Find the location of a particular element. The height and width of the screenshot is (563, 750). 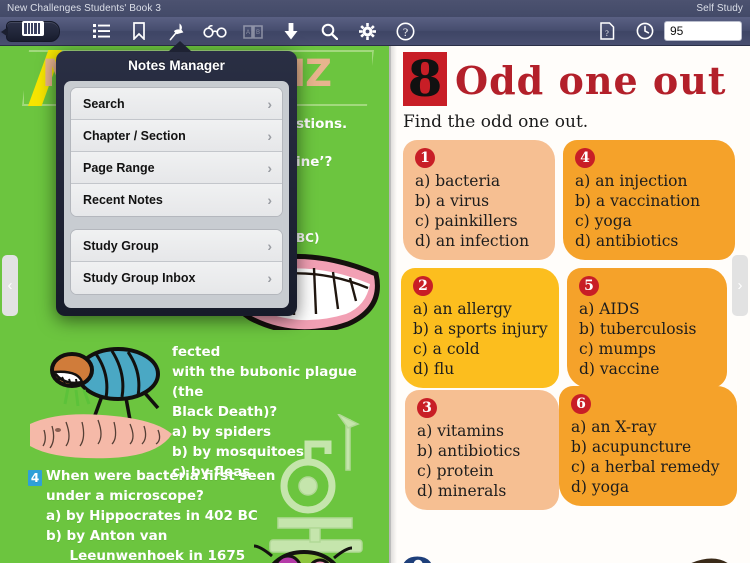

item-1-option-b: b) a virus is located at coordinates (452, 201).